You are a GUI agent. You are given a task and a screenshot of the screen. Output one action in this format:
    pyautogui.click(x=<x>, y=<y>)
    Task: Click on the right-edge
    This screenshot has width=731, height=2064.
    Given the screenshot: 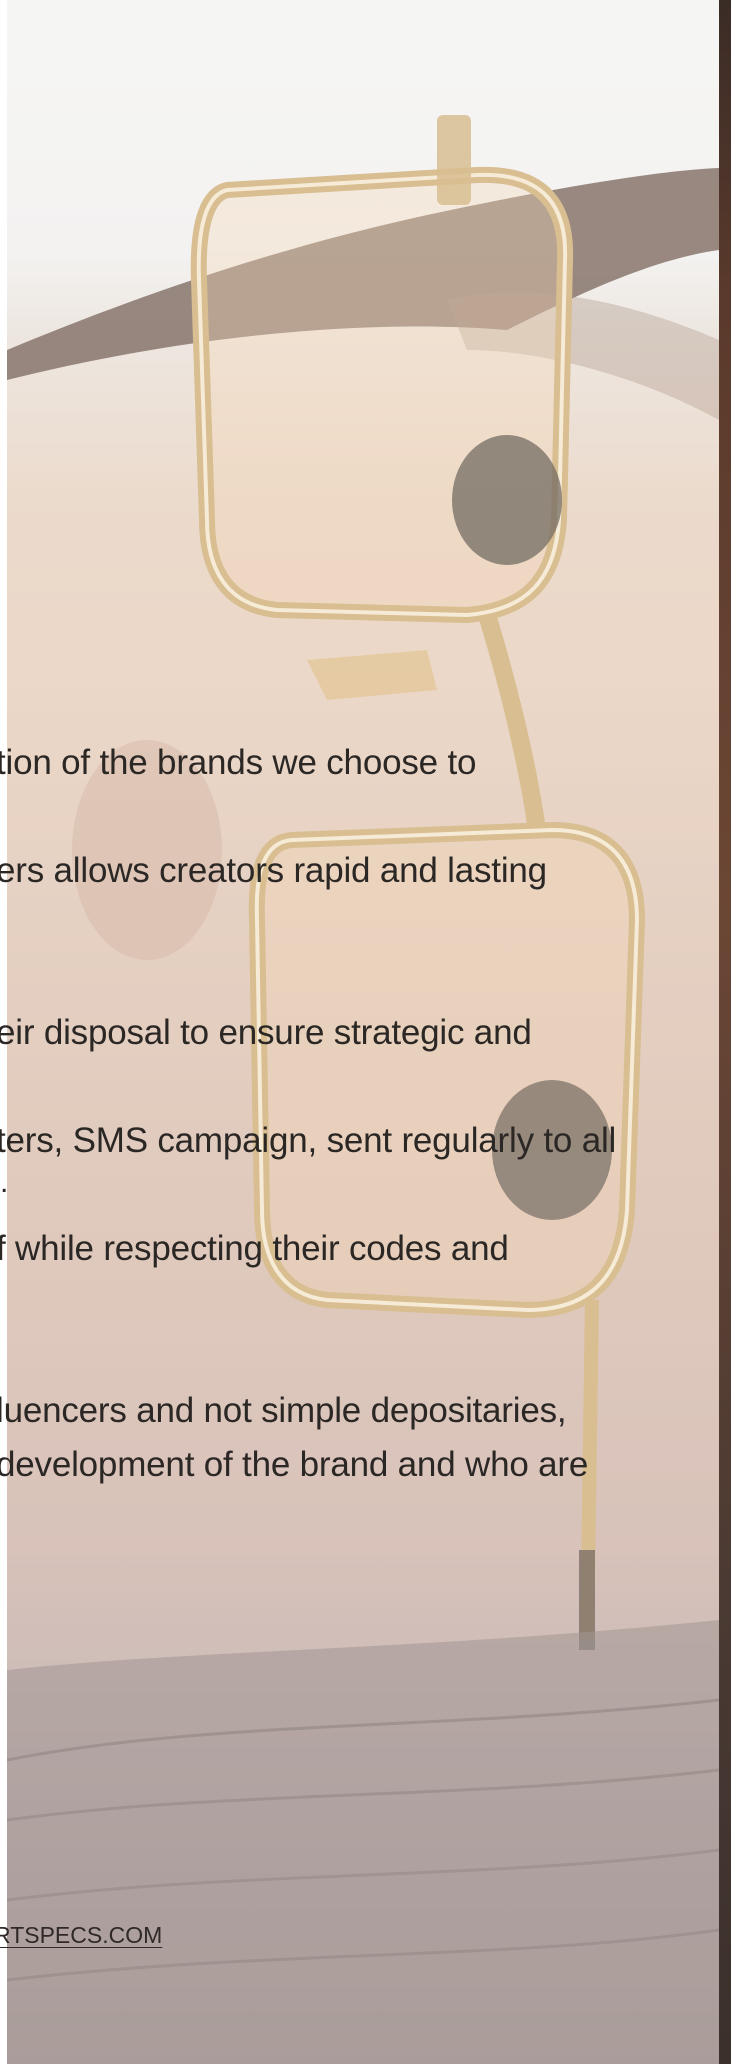 What is the action you would take?
    pyautogui.click(x=725, y=1032)
    